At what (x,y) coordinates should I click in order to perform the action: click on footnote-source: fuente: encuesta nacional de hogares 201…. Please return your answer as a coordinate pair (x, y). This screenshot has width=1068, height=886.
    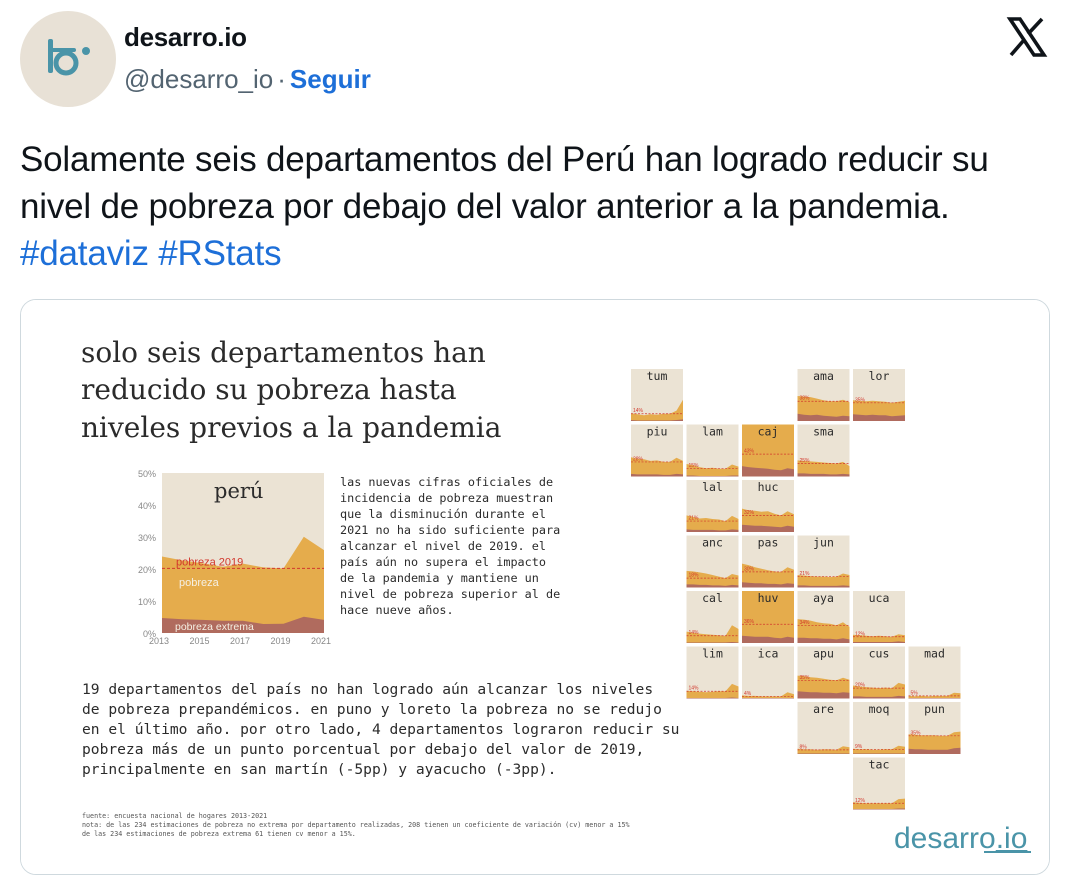
    Looking at the image, I should click on (174, 816).